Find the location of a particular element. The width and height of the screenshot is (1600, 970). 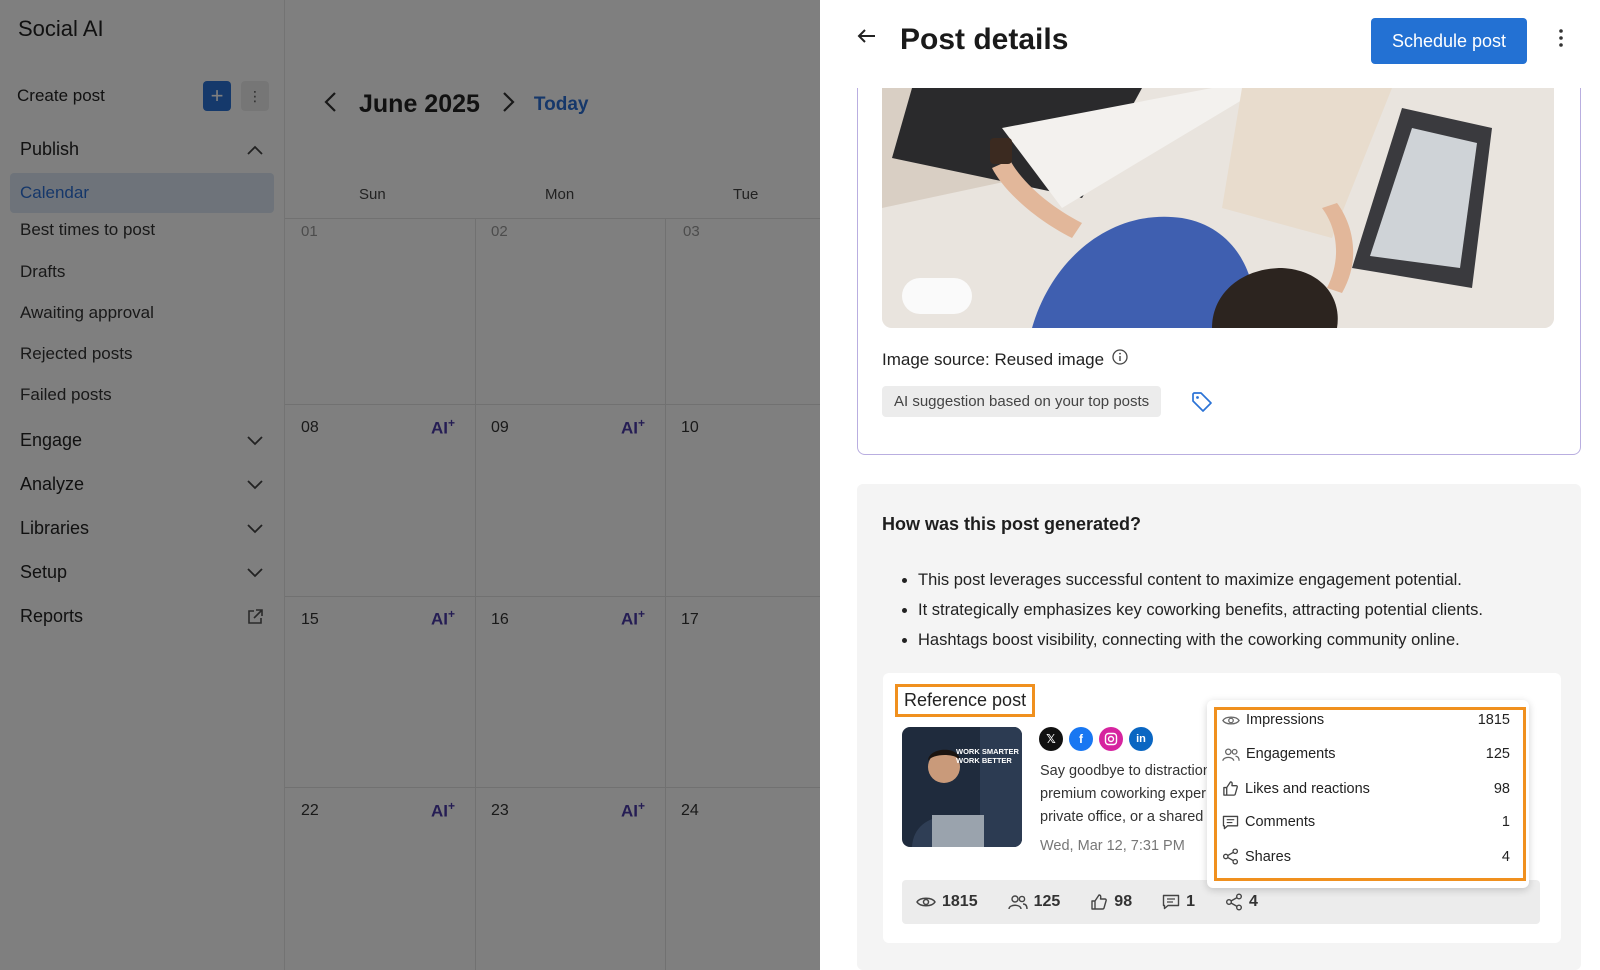

arrow-left-icon is located at coordinates (866, 36).